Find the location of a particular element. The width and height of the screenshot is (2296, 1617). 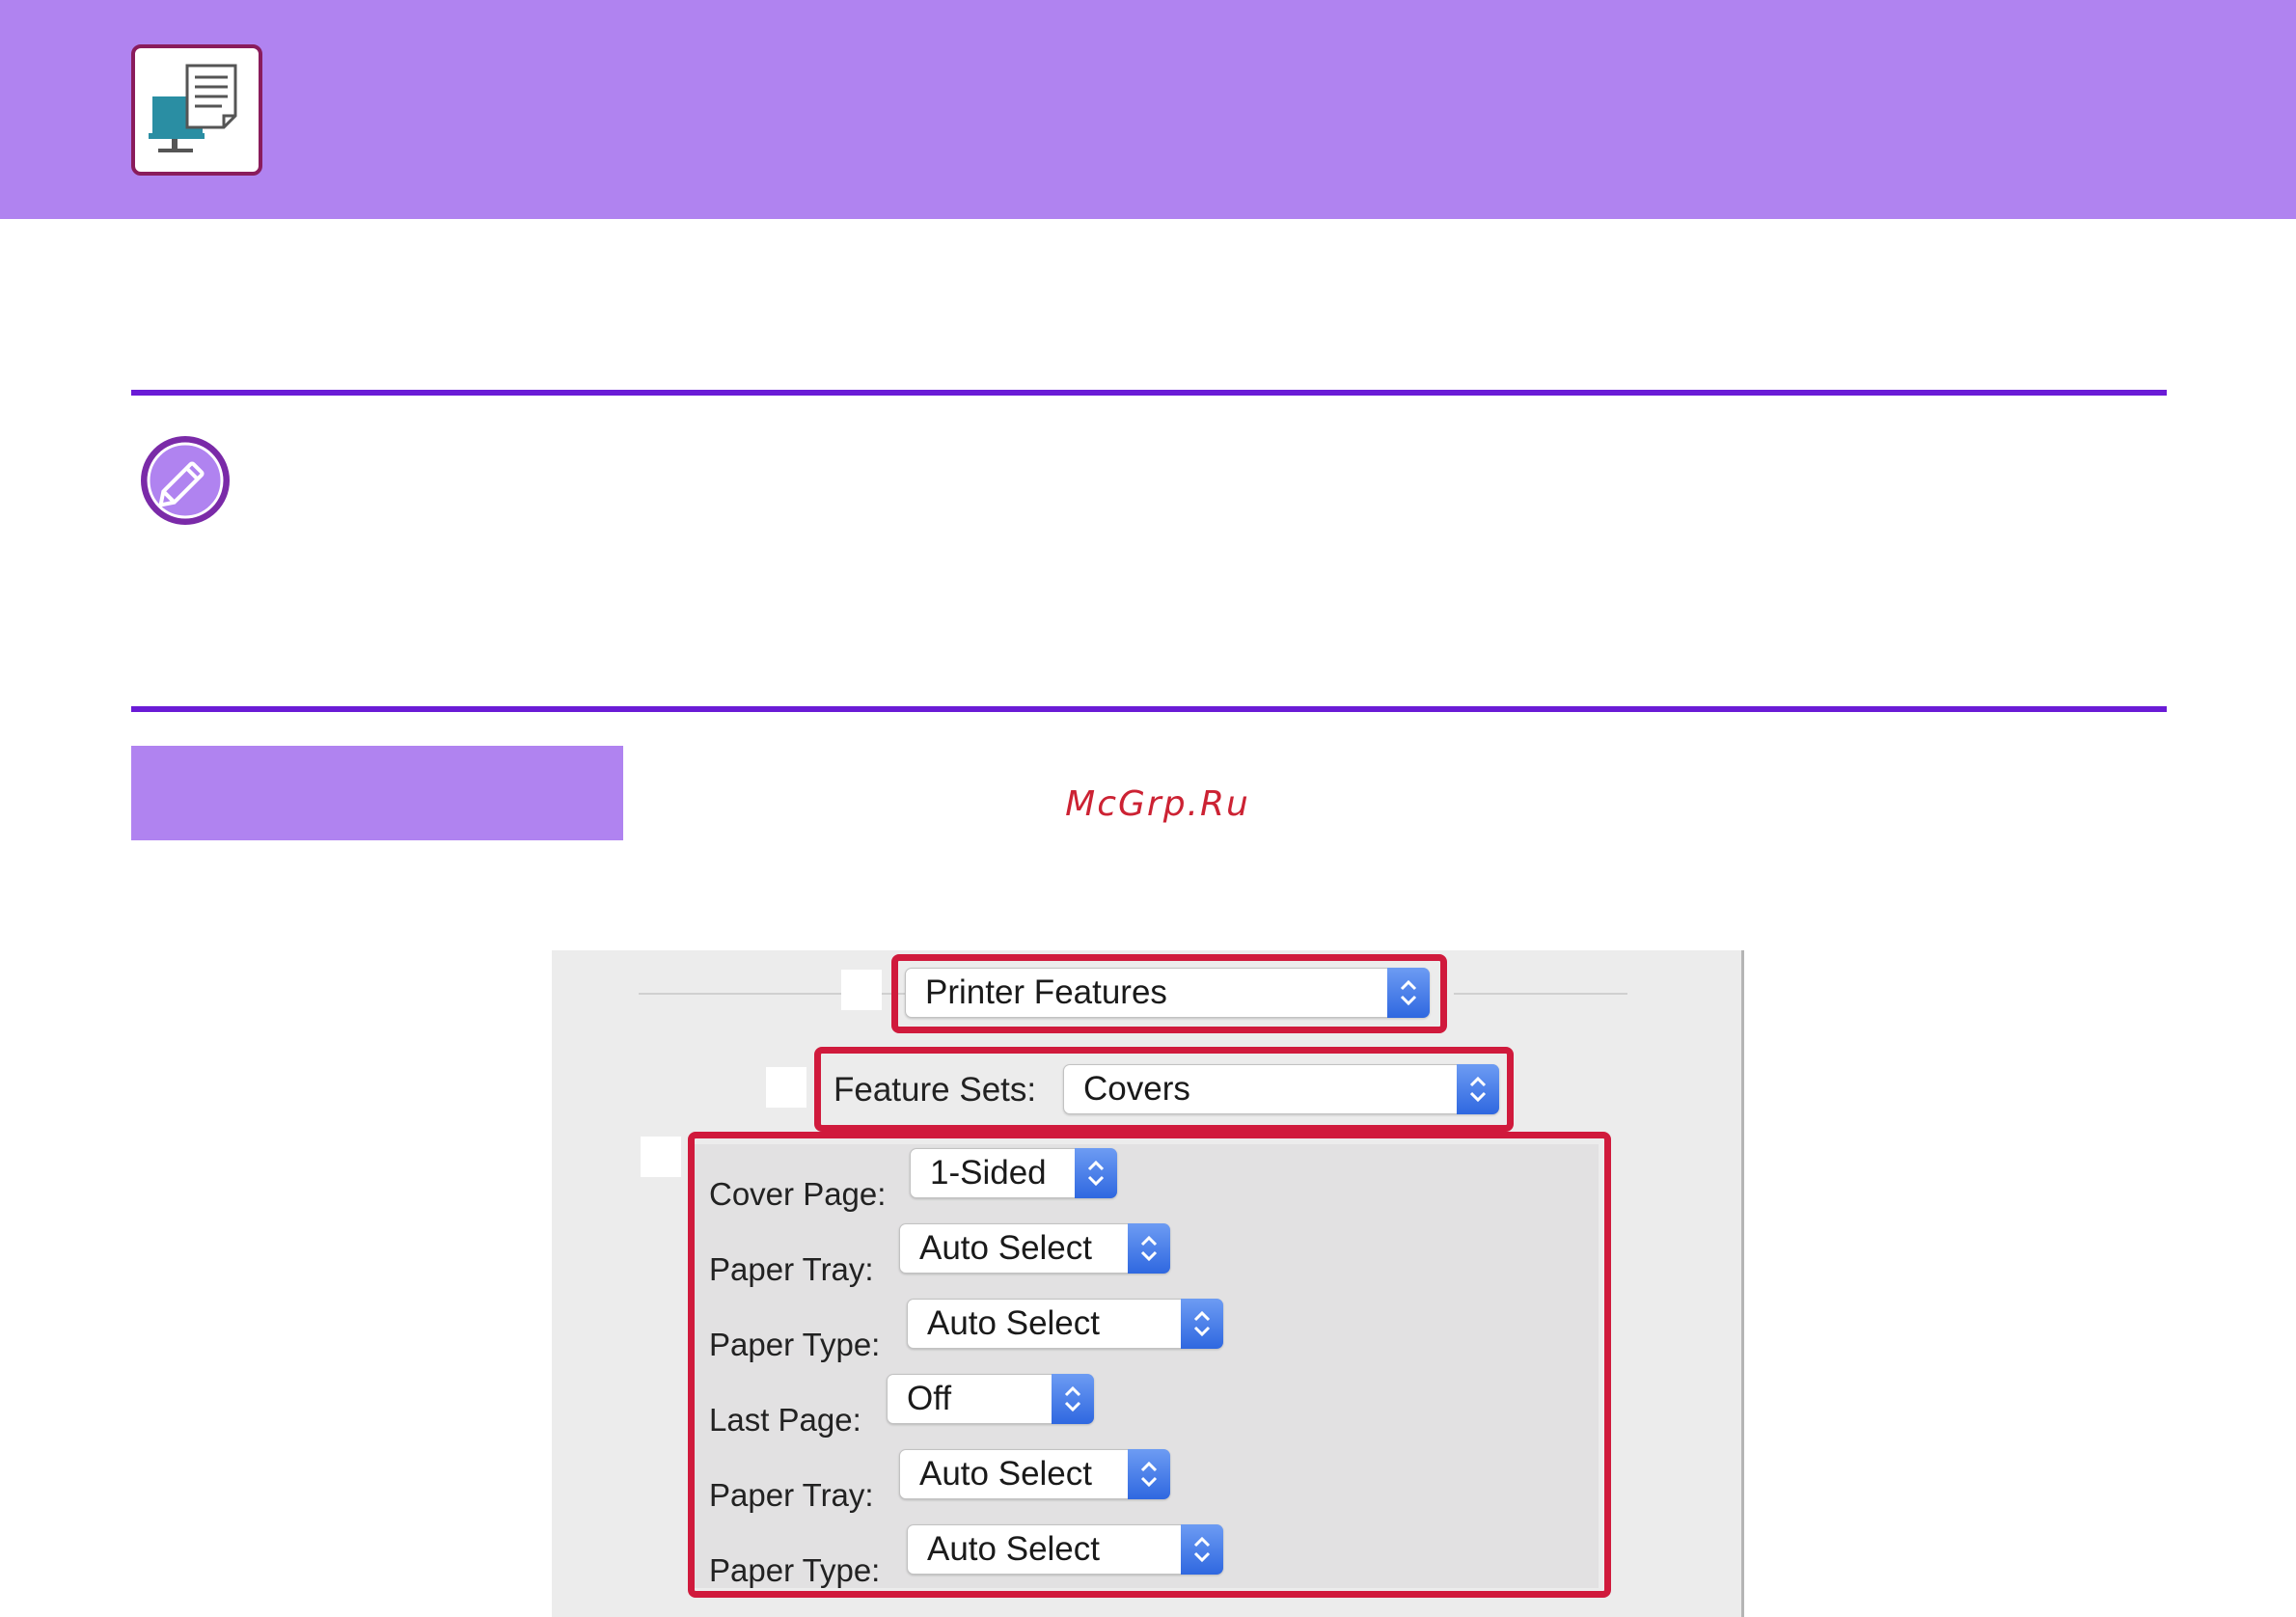

print-to-computer-icon is located at coordinates (196, 110).